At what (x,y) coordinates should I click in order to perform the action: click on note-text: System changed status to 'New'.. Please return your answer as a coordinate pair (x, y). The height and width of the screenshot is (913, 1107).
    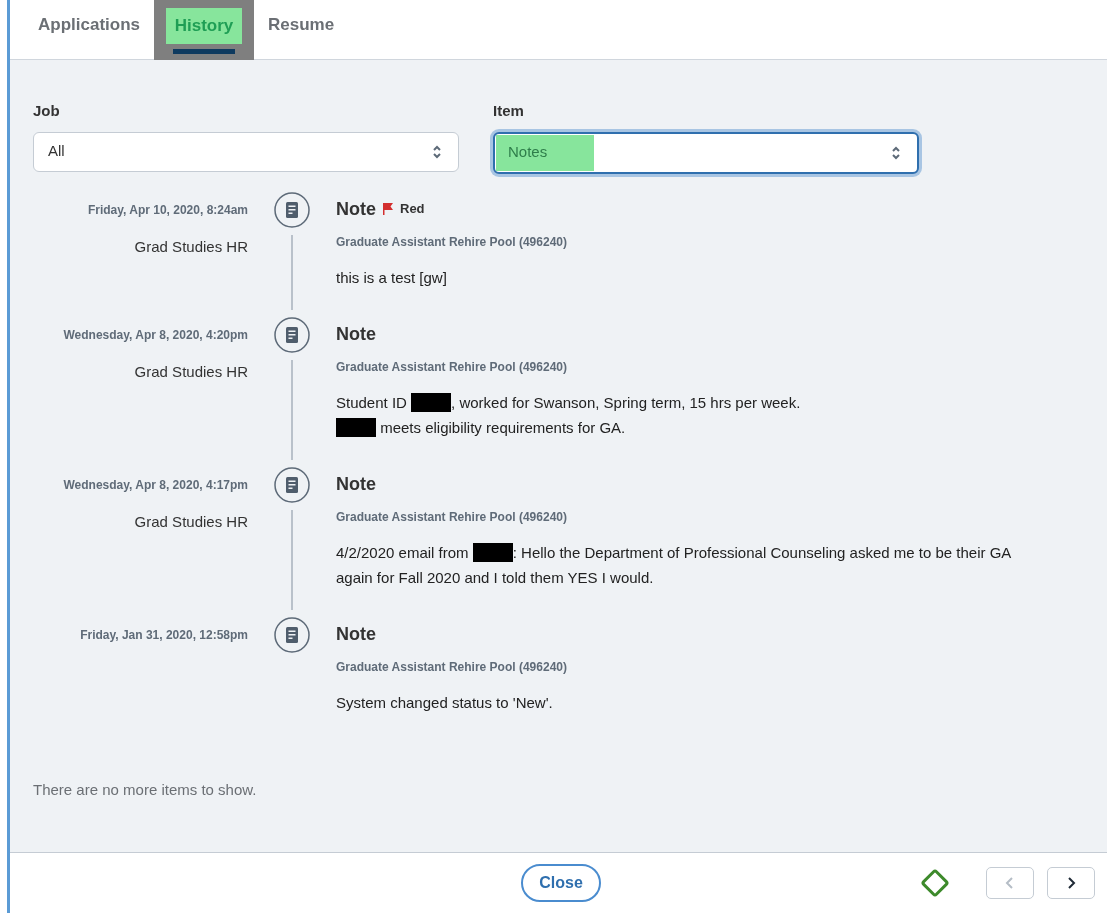
    Looking at the image, I should click on (444, 702).